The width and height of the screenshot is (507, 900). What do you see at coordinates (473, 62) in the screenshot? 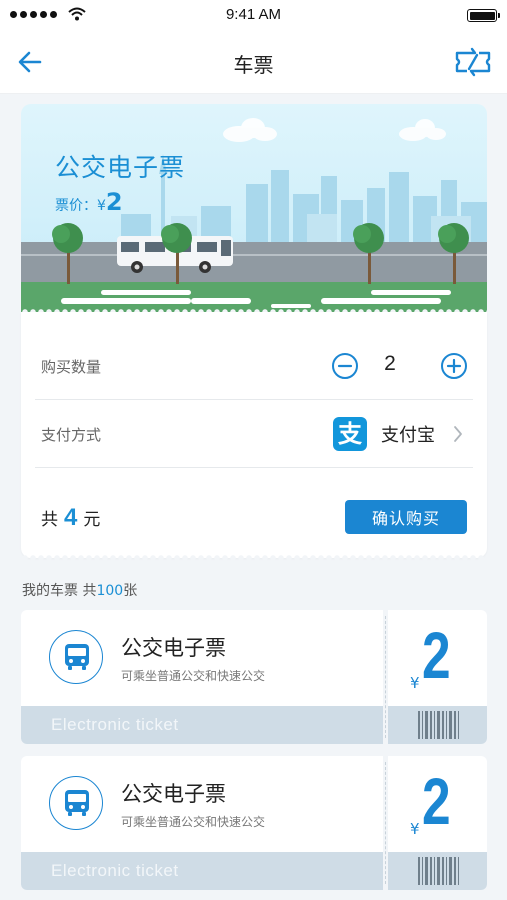
I see `exchange-icon` at bounding box center [473, 62].